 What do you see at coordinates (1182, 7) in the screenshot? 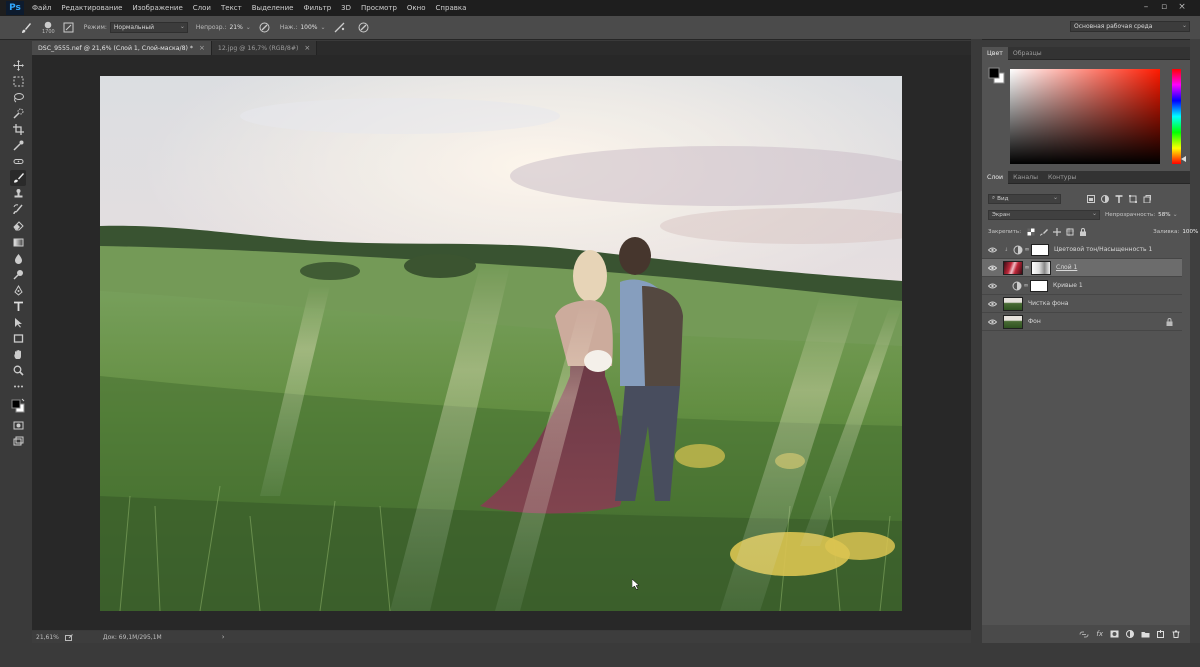
I see `close-window-icon: ×` at bounding box center [1182, 7].